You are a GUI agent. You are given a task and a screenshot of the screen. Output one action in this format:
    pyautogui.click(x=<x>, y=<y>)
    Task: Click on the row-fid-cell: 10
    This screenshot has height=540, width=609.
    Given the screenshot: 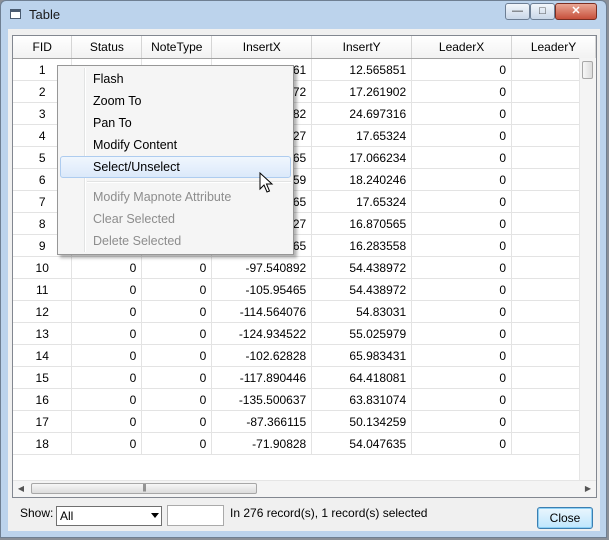 What is the action you would take?
    pyautogui.click(x=43, y=267)
    